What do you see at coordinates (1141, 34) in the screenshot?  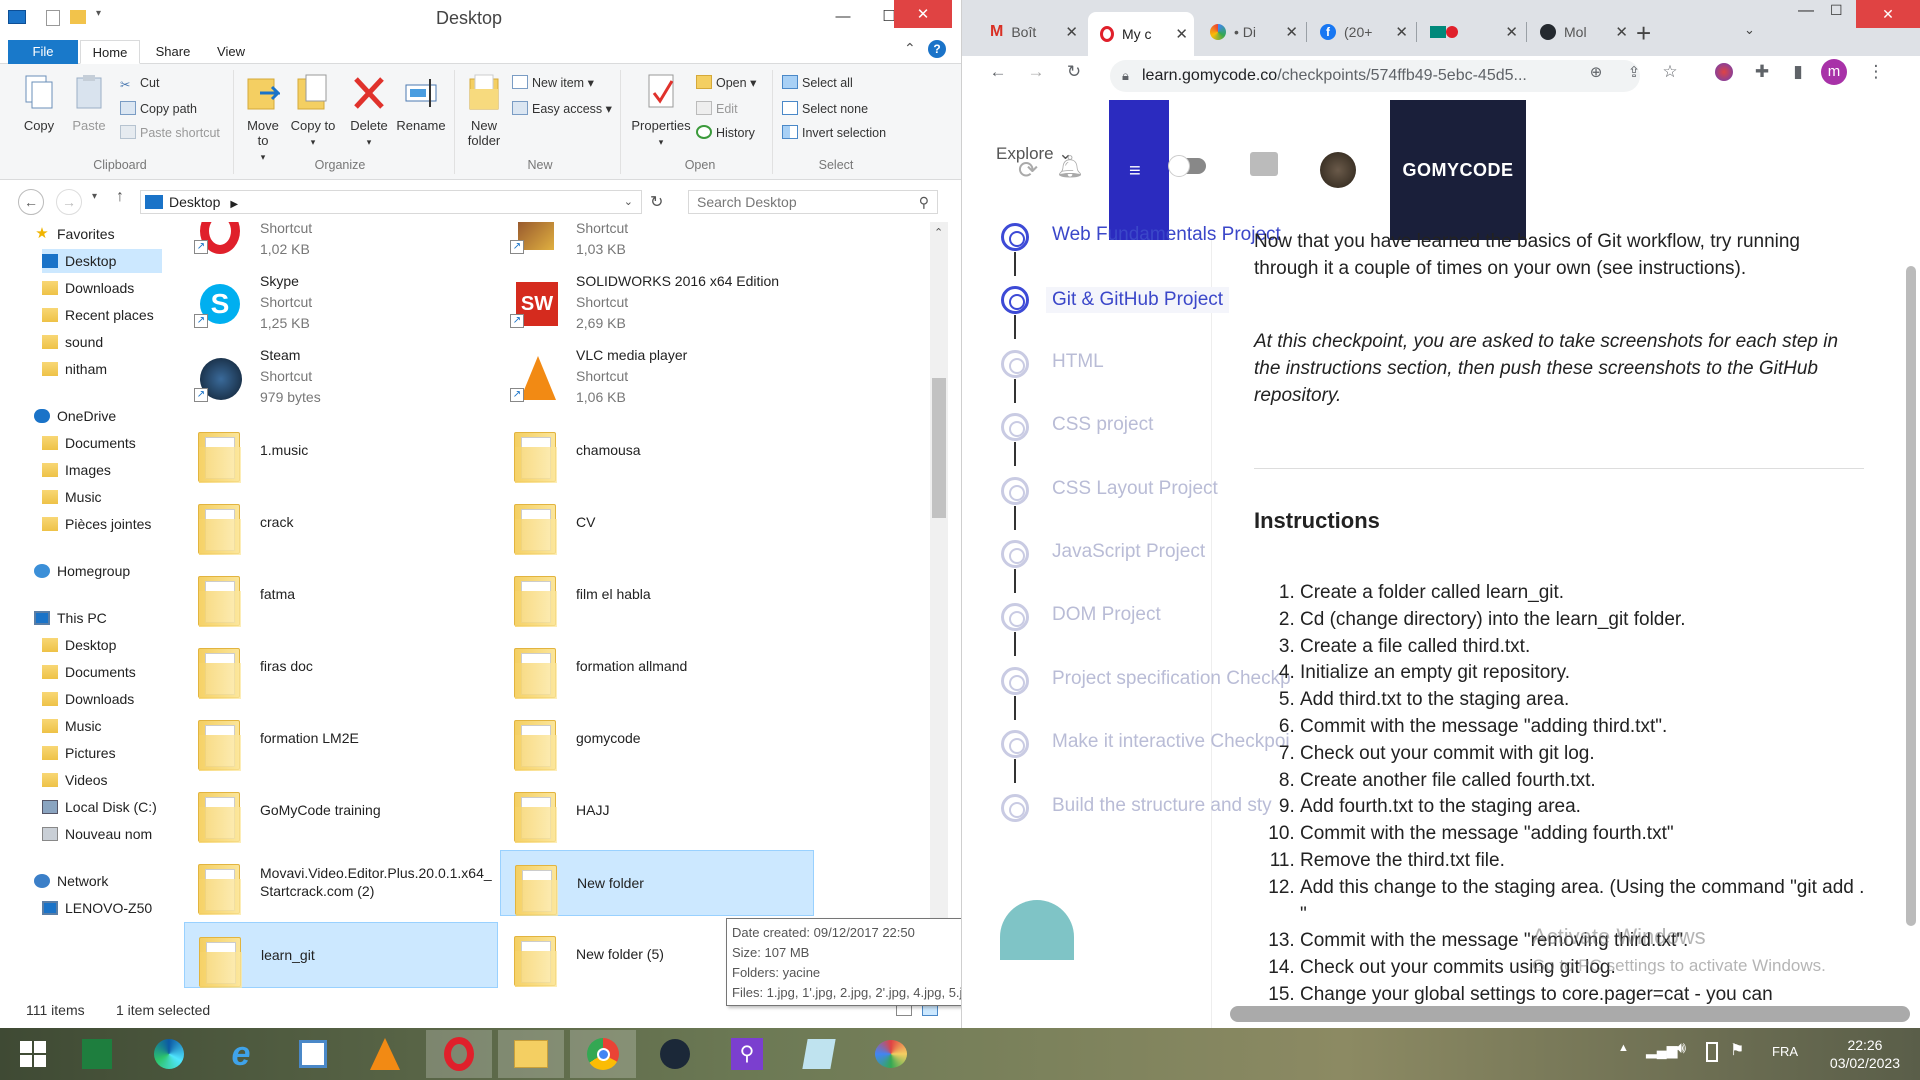 I see `browser-tab: My c ✕` at bounding box center [1141, 34].